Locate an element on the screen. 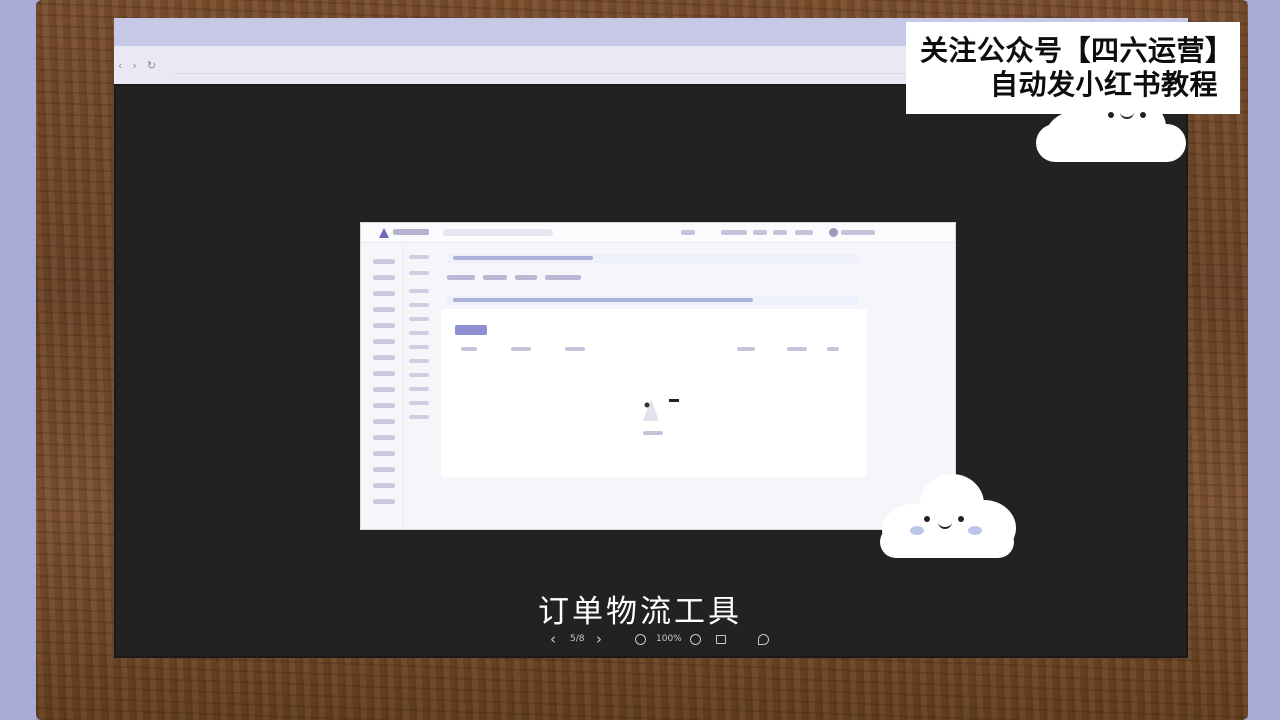 Image resolution: width=1280 pixels, height=720 pixels. brand-placeholder is located at coordinates (411, 232).